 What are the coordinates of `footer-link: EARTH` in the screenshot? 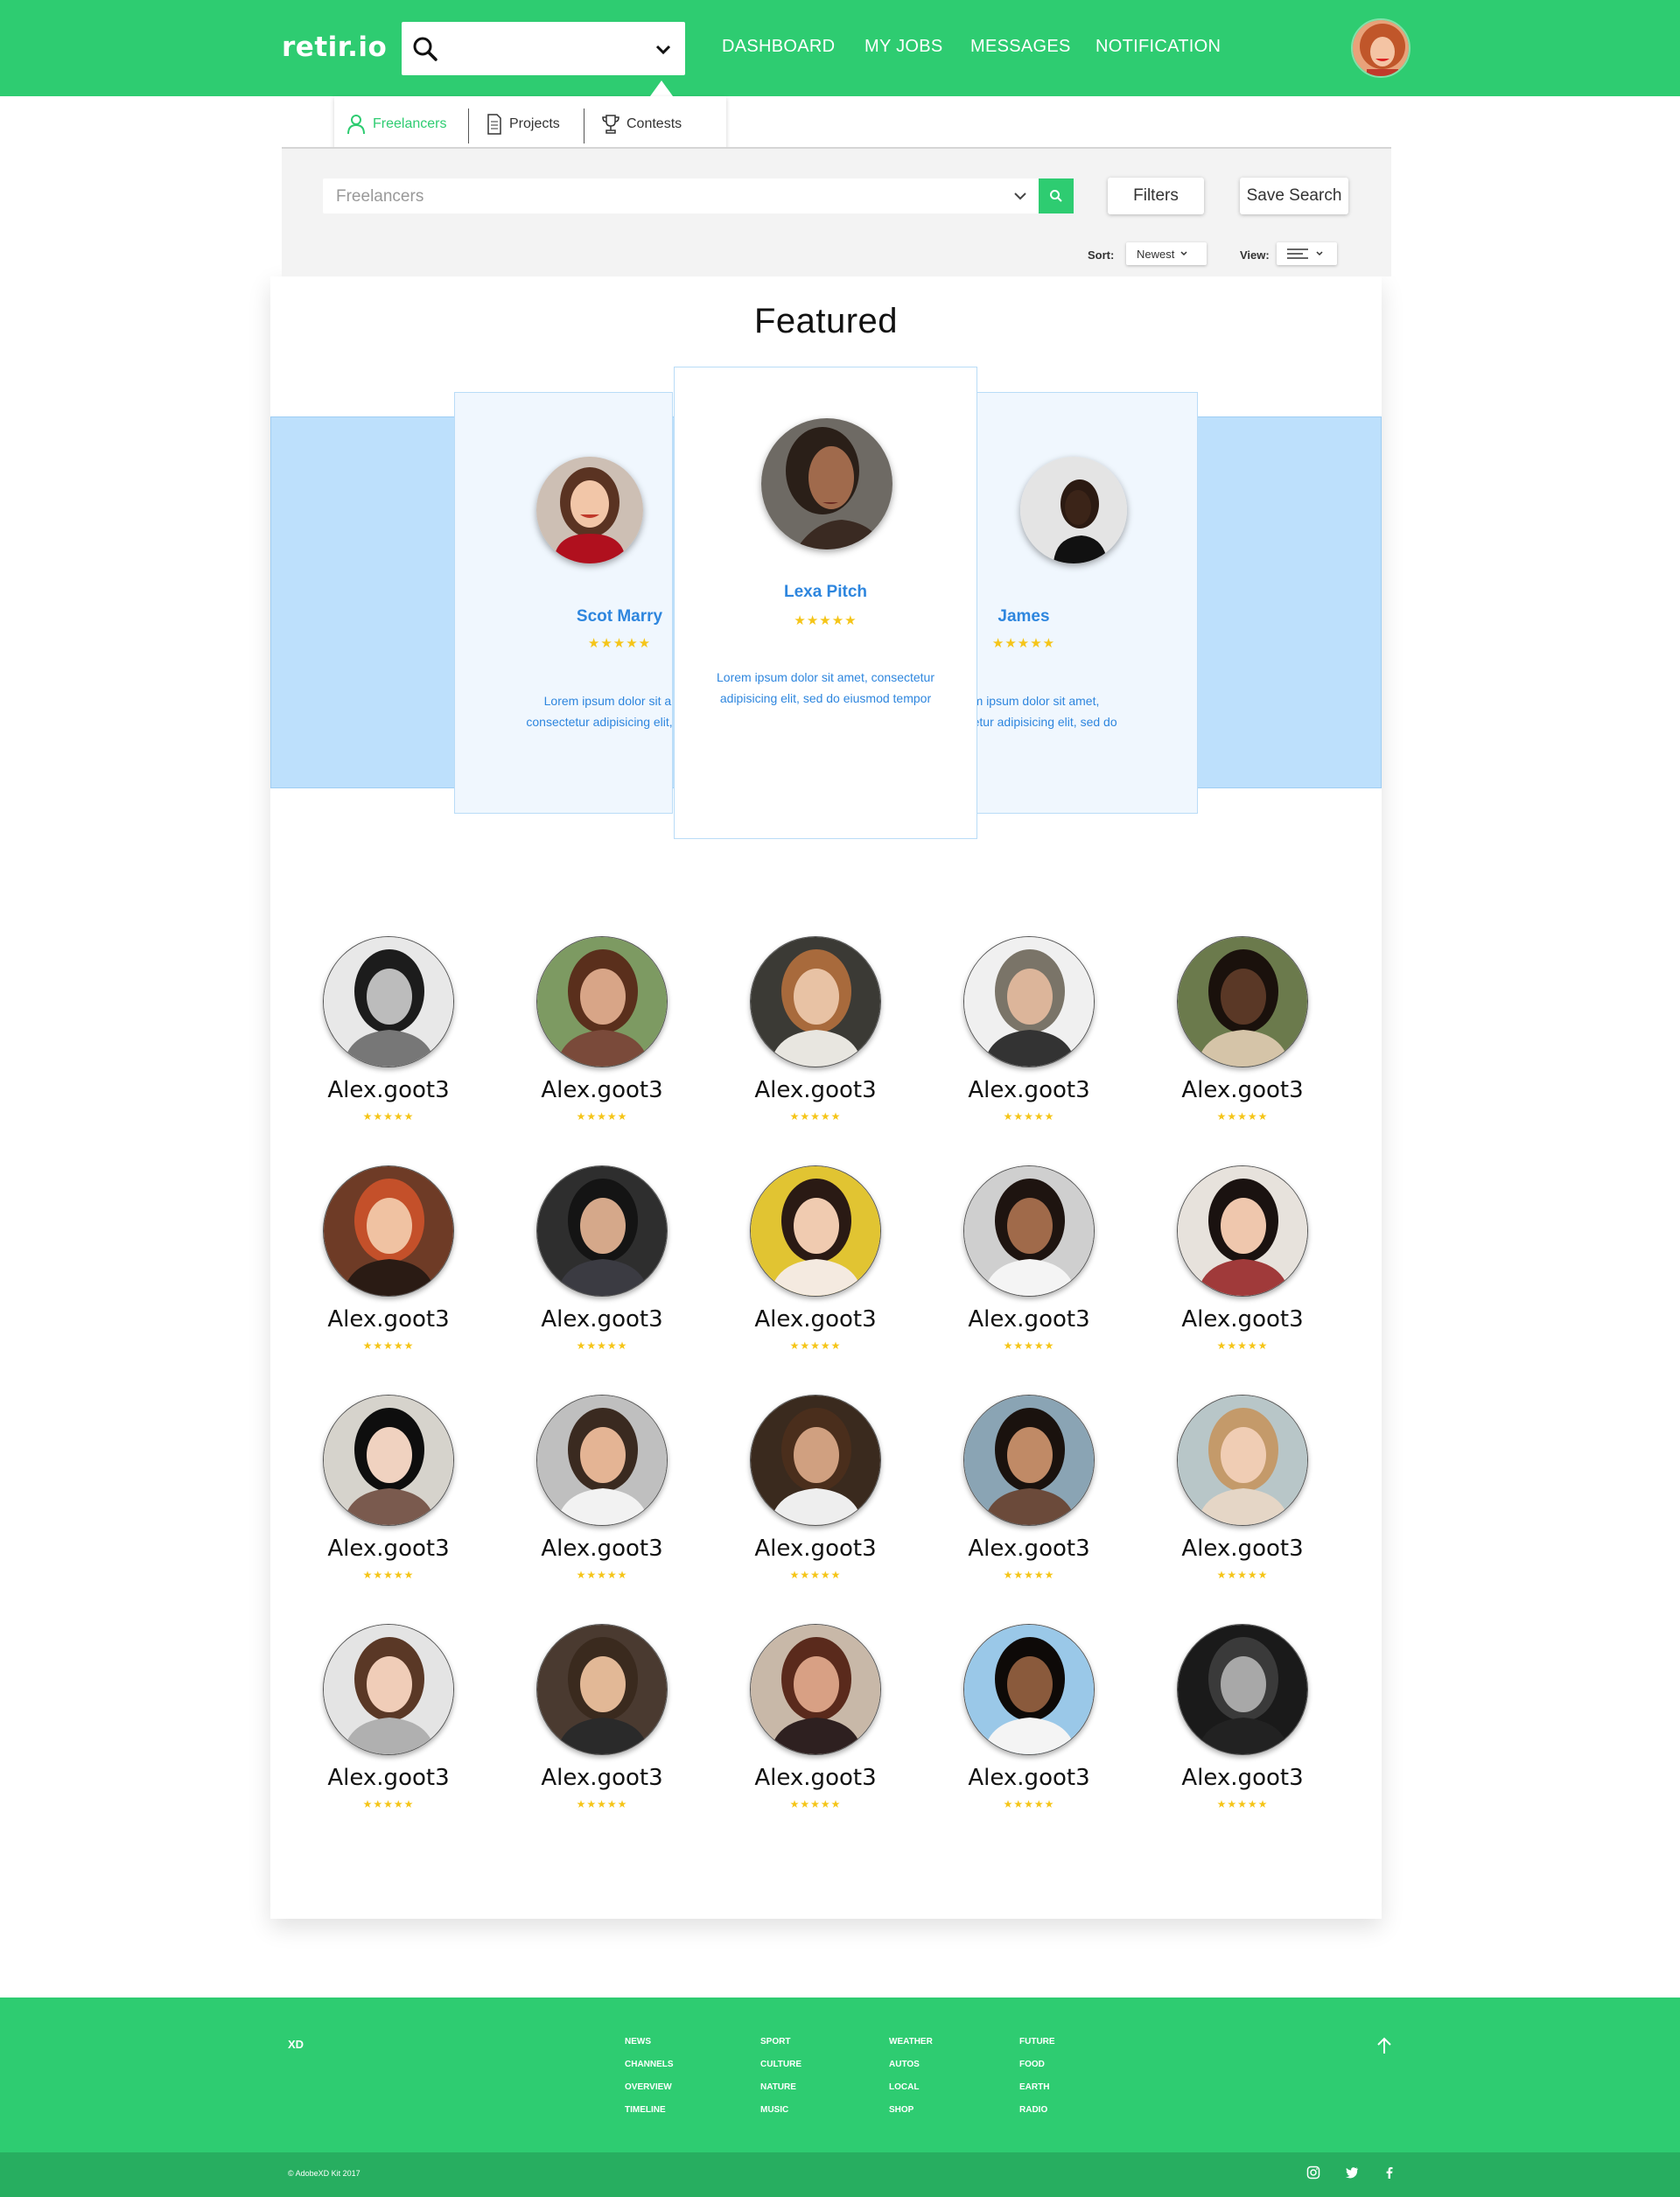 It's located at (1037, 2093).